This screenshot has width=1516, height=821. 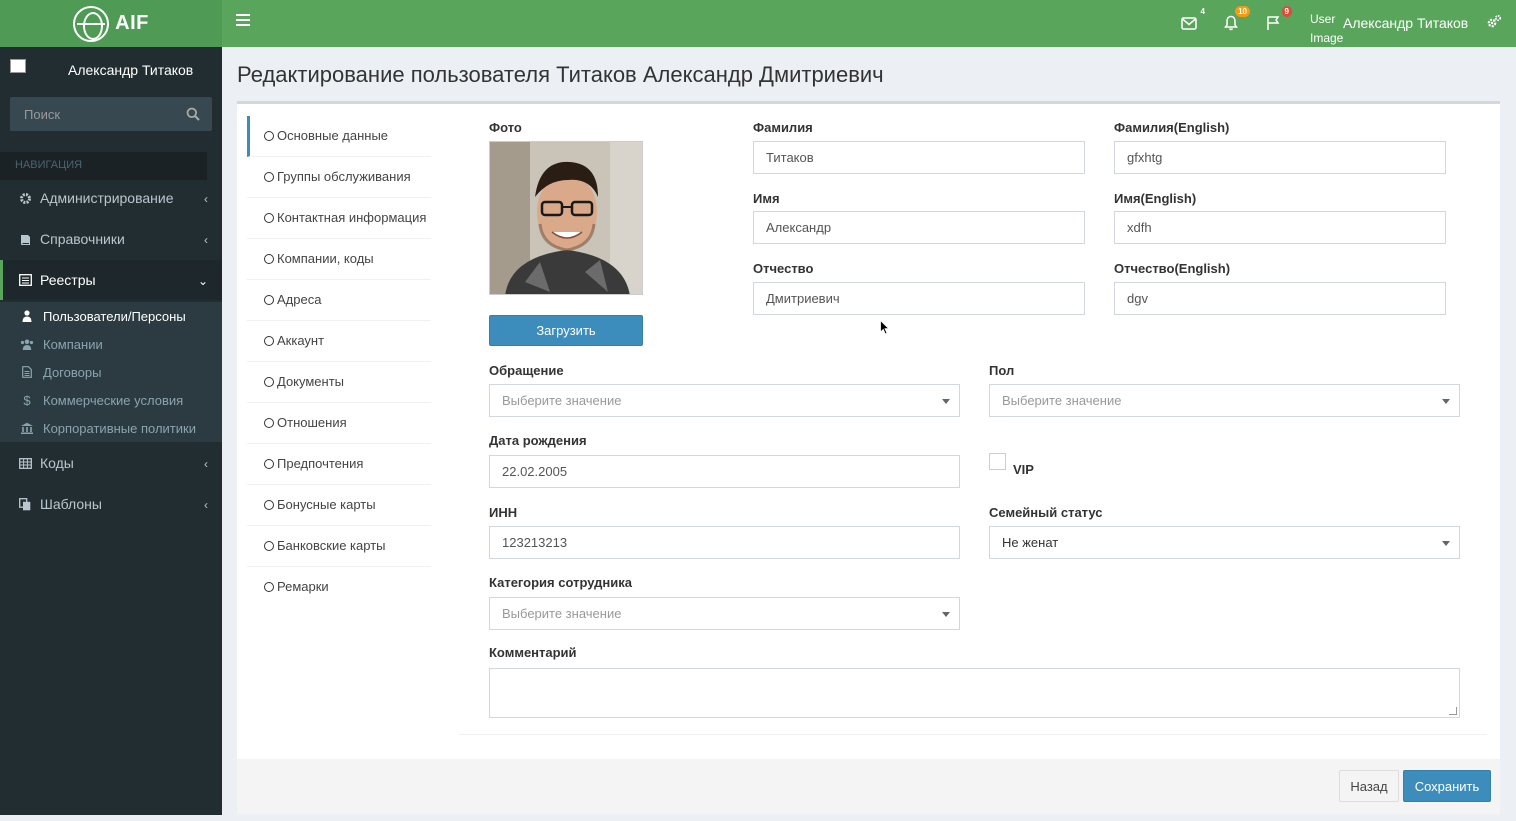 I want to click on user-photo, so click(x=566, y=218).